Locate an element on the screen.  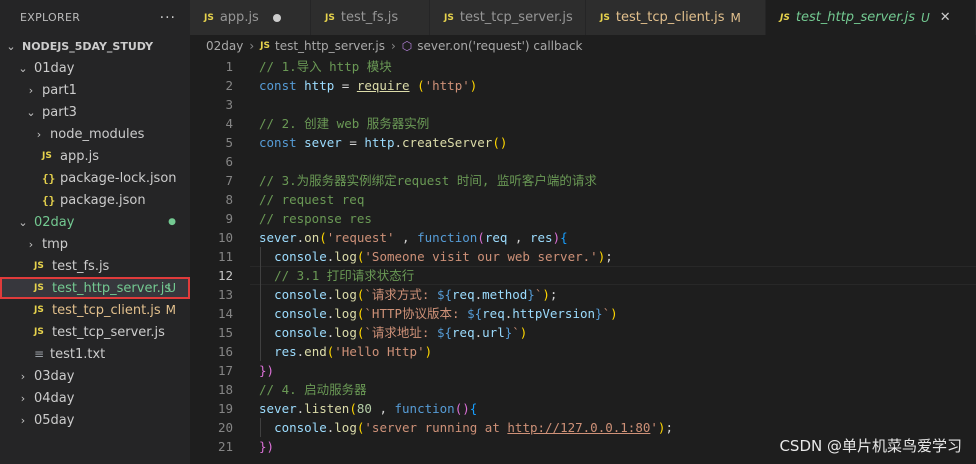
code-token: log is located at coordinates (345, 313).